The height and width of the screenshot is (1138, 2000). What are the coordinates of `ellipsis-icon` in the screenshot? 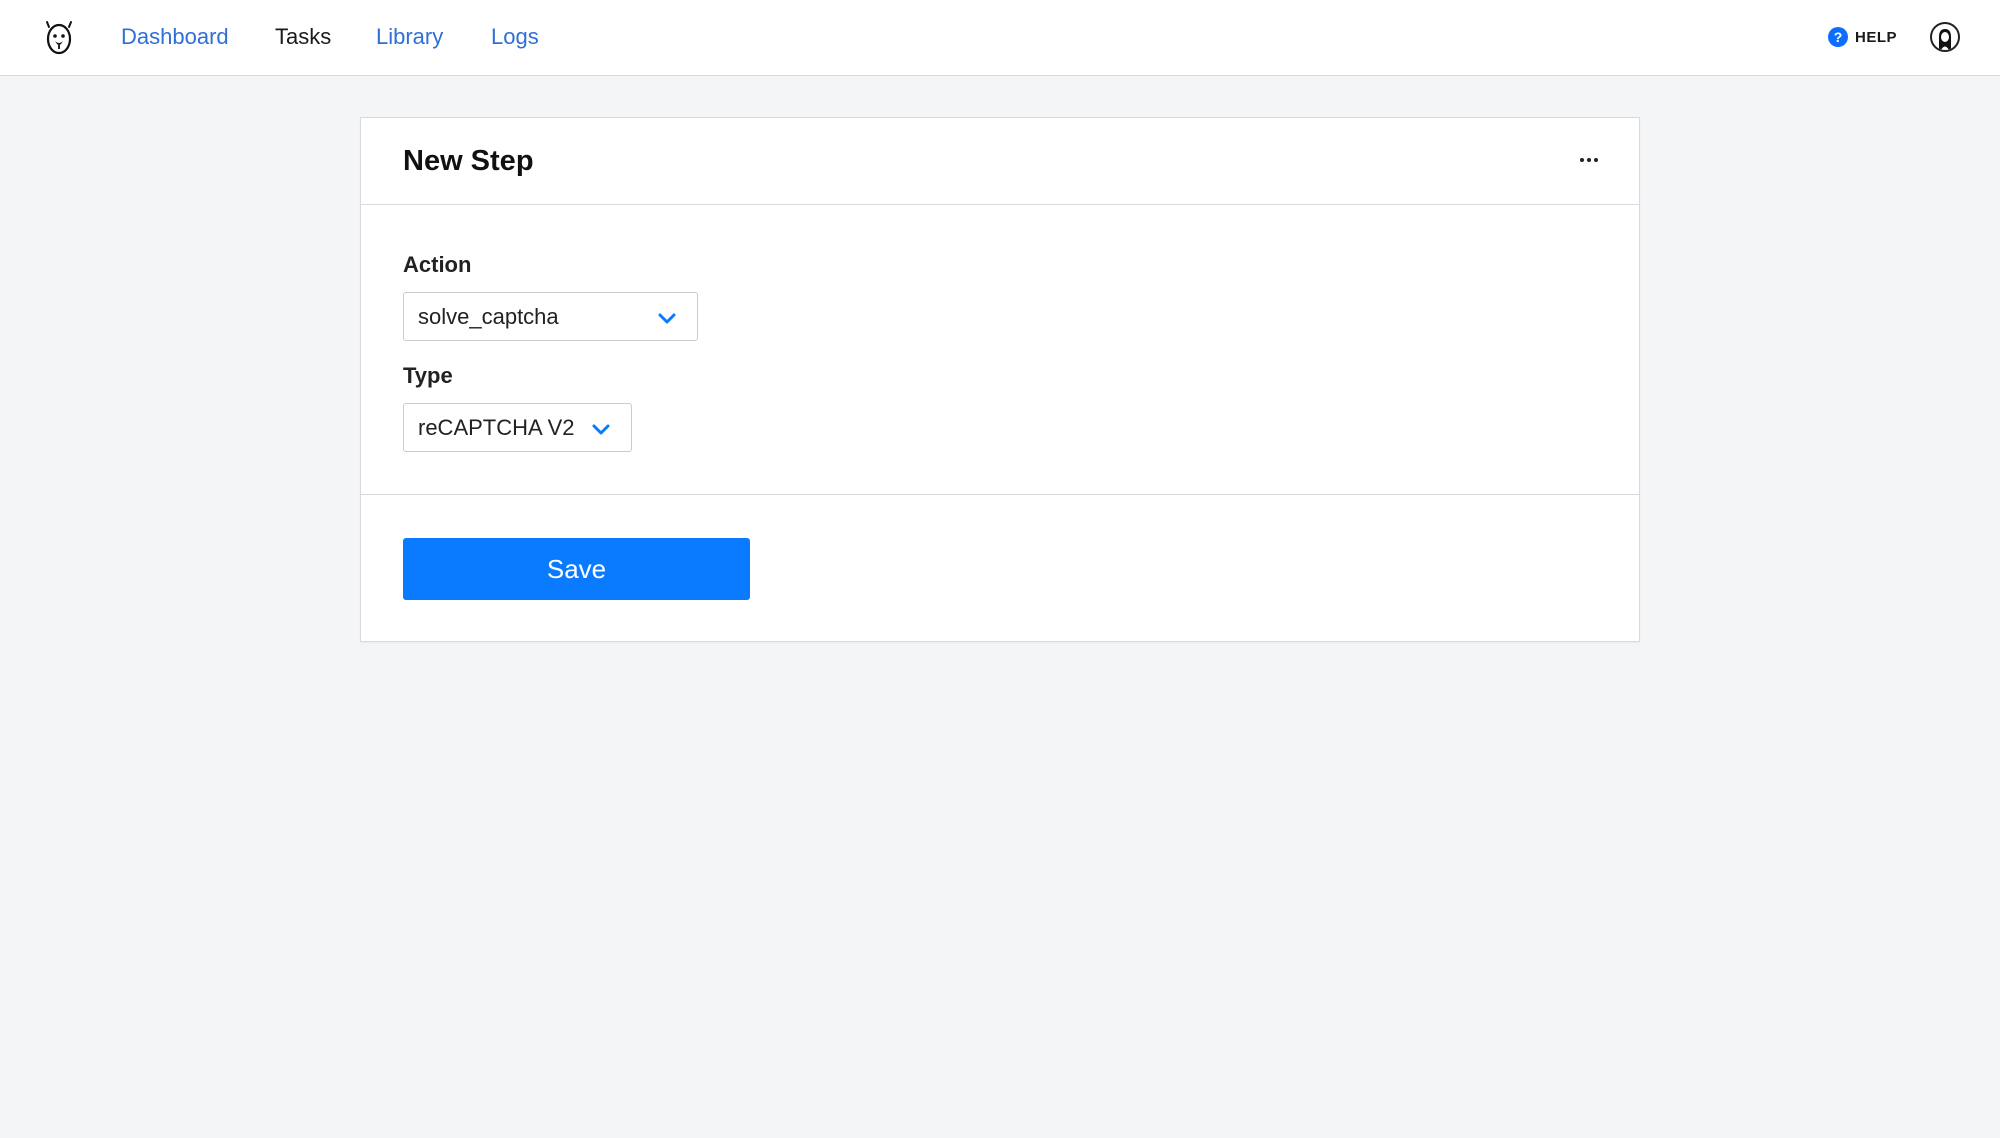 It's located at (1582, 160).